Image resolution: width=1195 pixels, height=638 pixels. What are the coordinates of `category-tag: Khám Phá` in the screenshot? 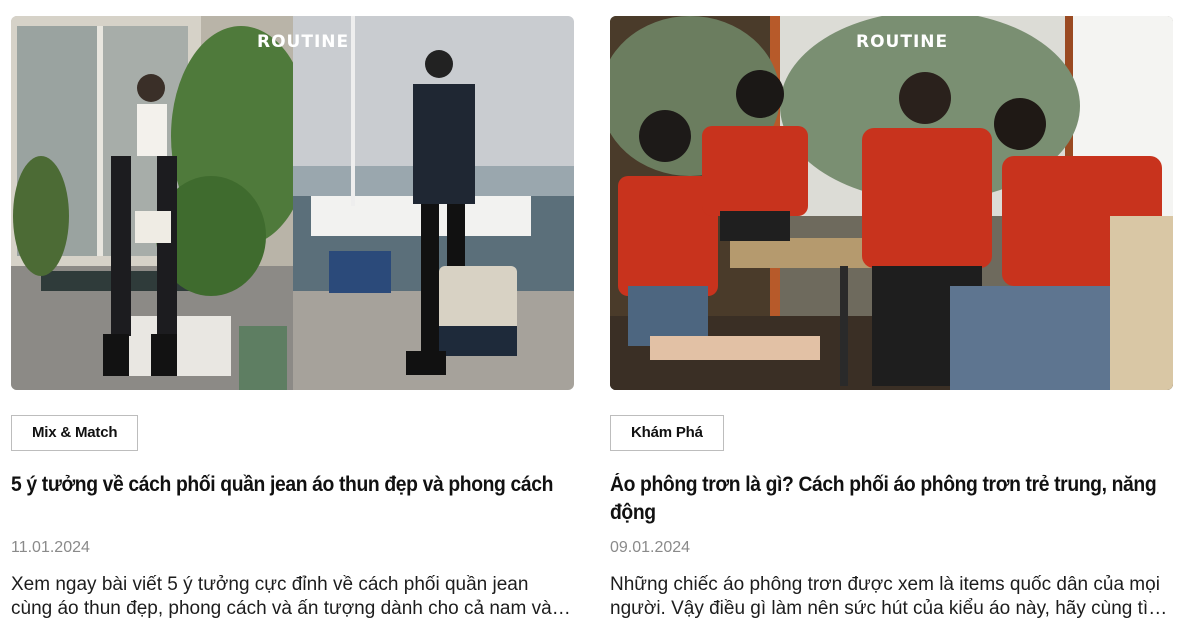 It's located at (667, 433).